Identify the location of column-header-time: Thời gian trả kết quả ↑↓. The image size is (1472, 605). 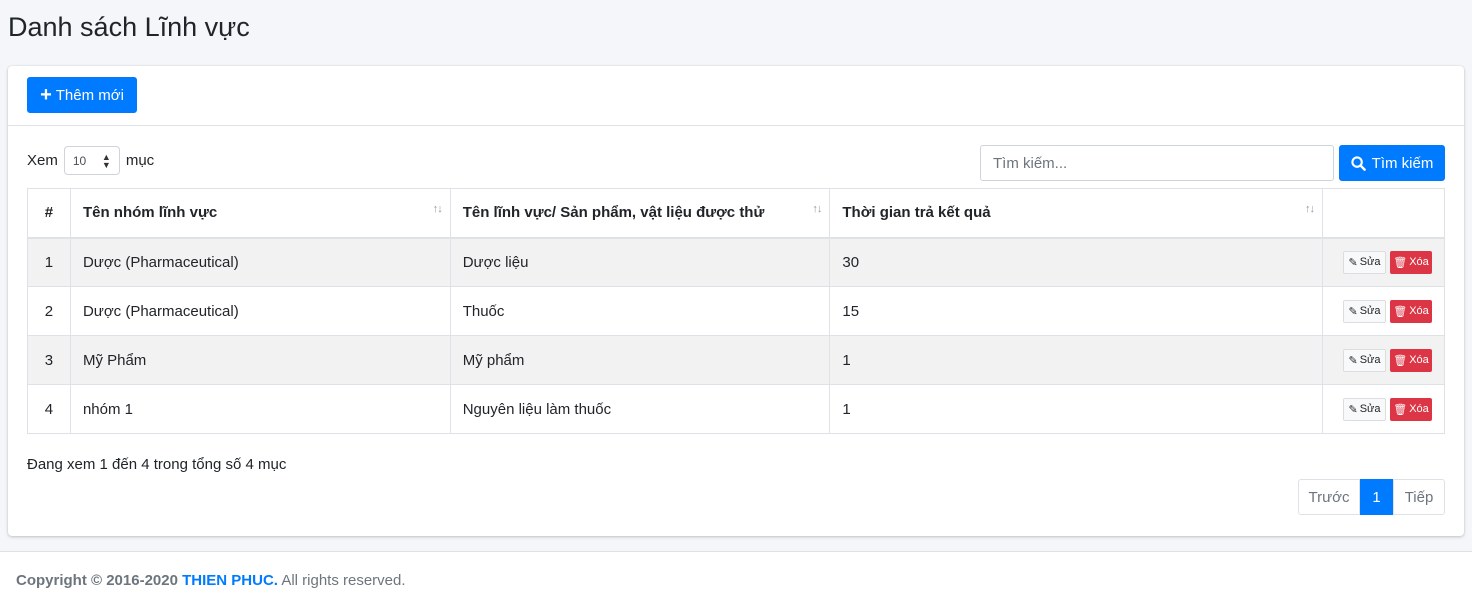
(1076, 213).